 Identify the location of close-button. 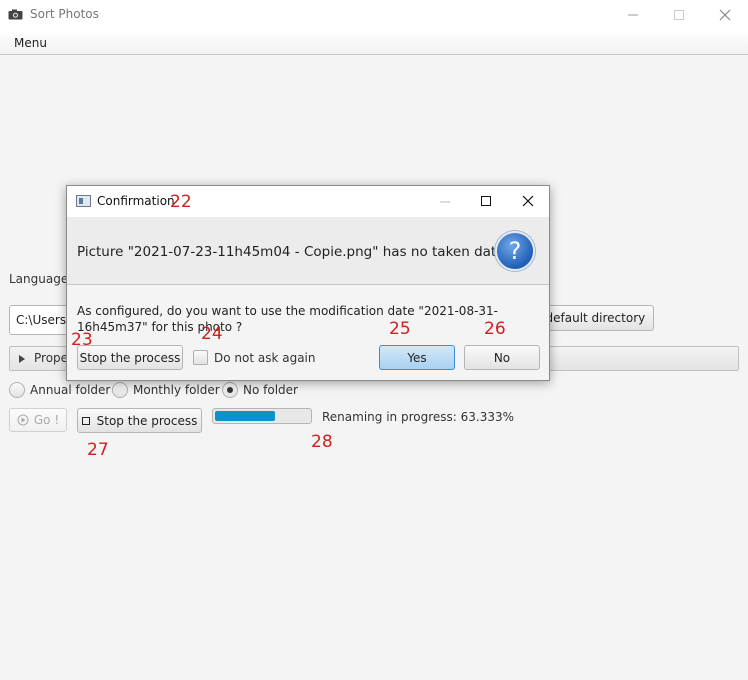
(725, 15).